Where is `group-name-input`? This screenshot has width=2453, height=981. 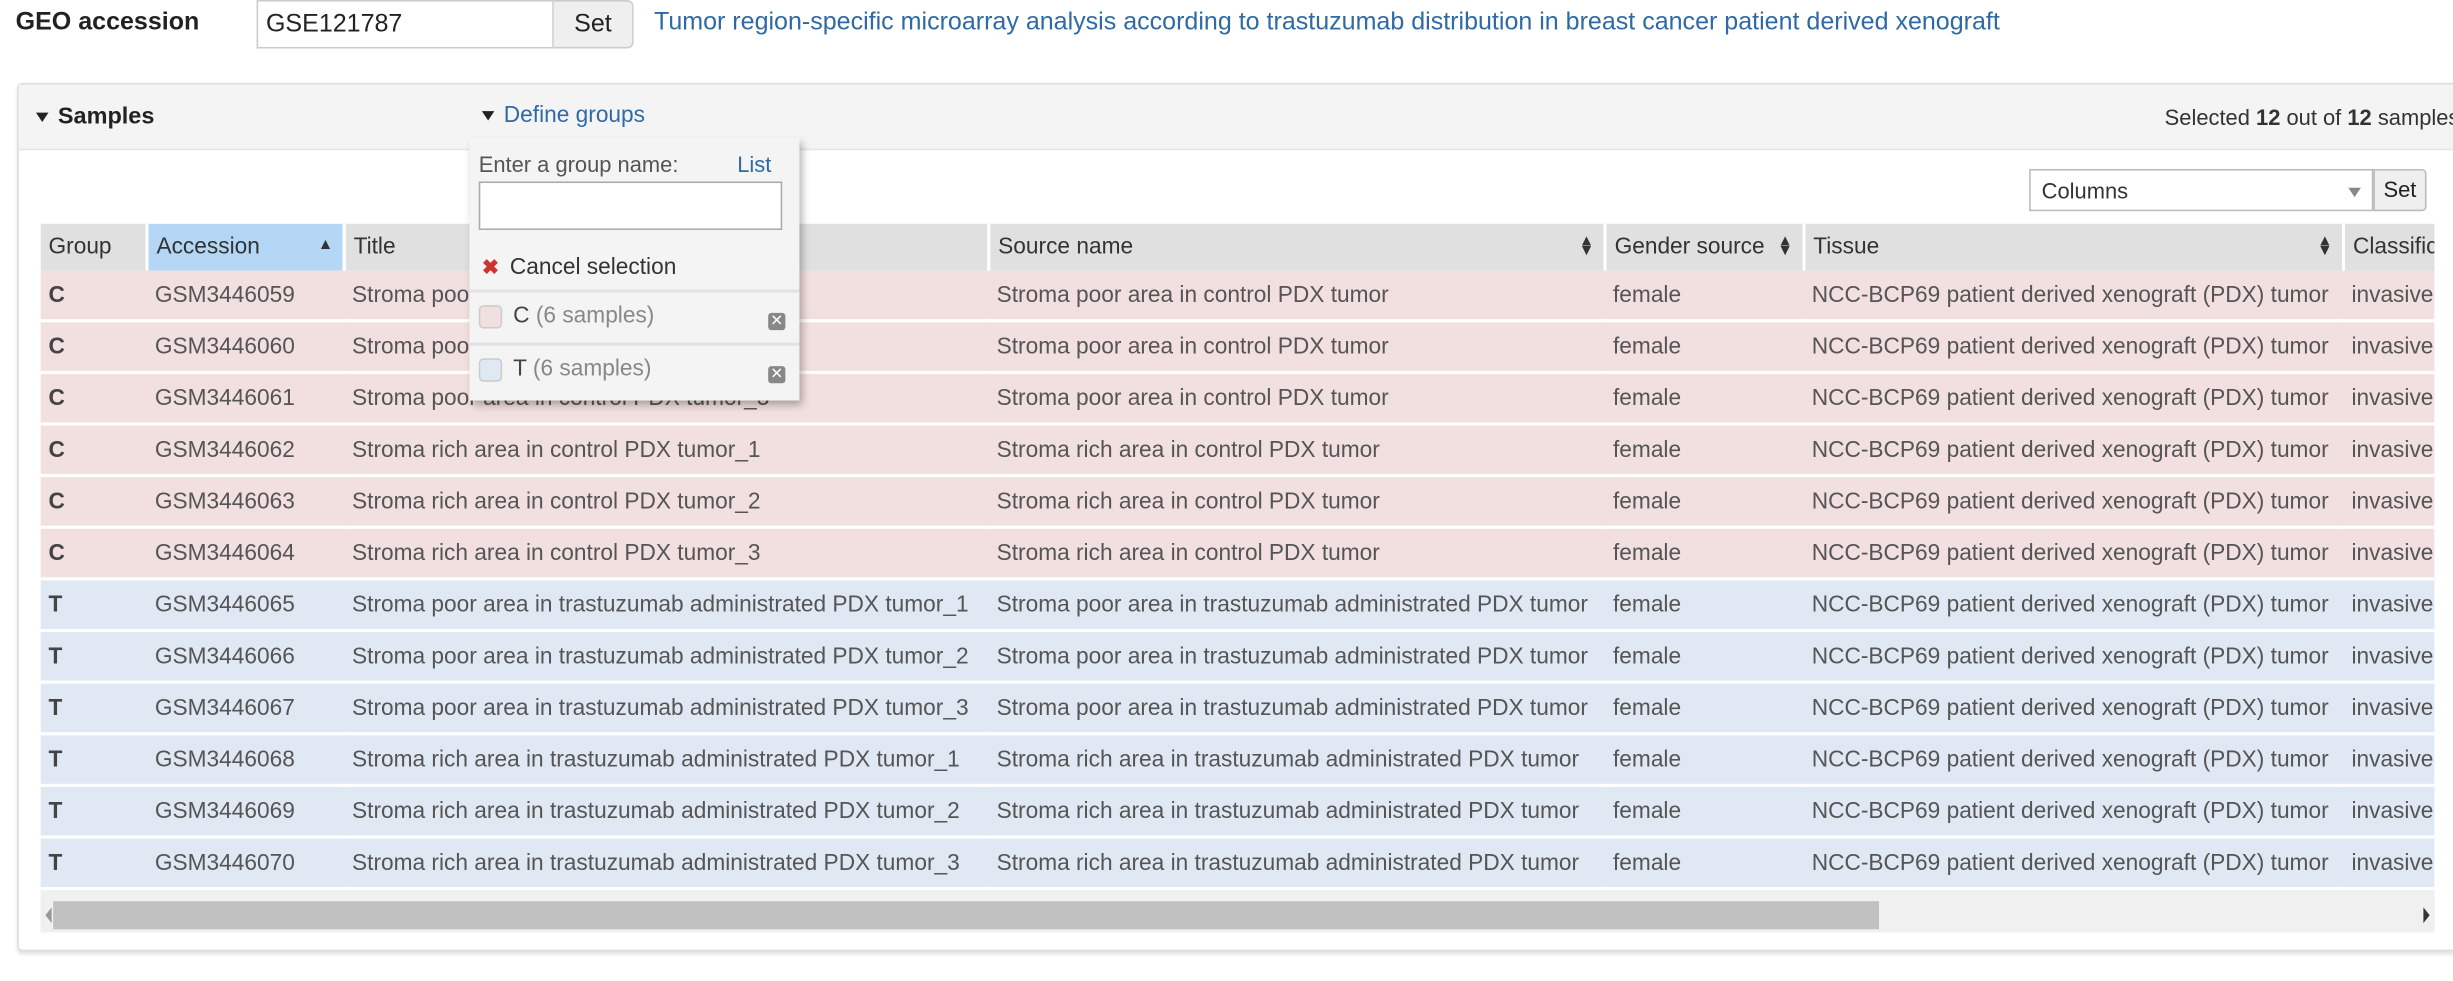 group-name-input is located at coordinates (630, 205).